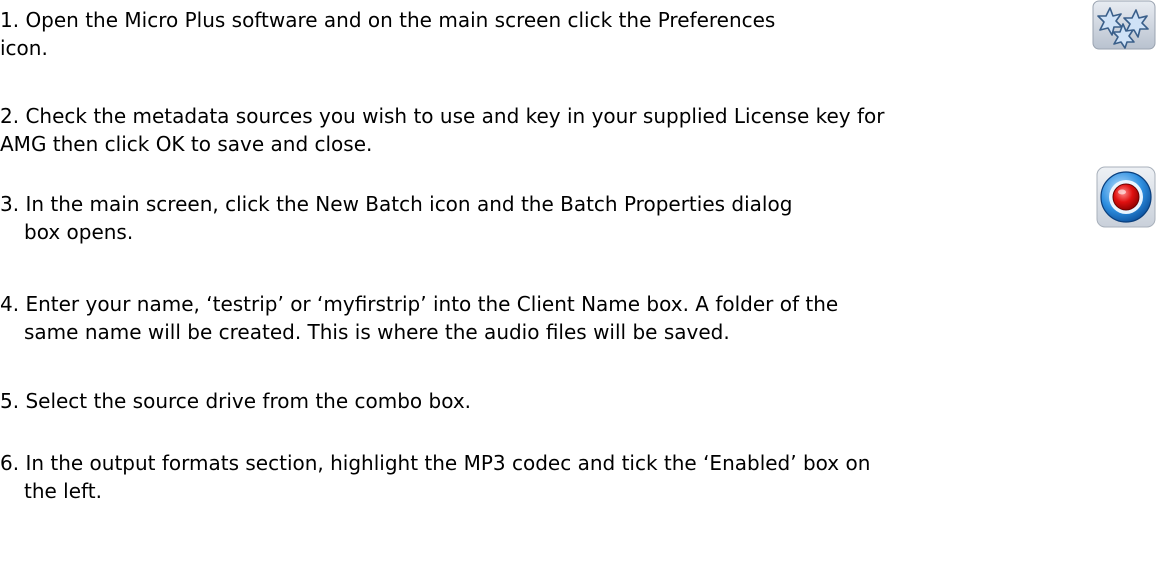  Describe the element at coordinates (79, 232) in the screenshot. I see `step-3-line-2: box opens.` at that location.